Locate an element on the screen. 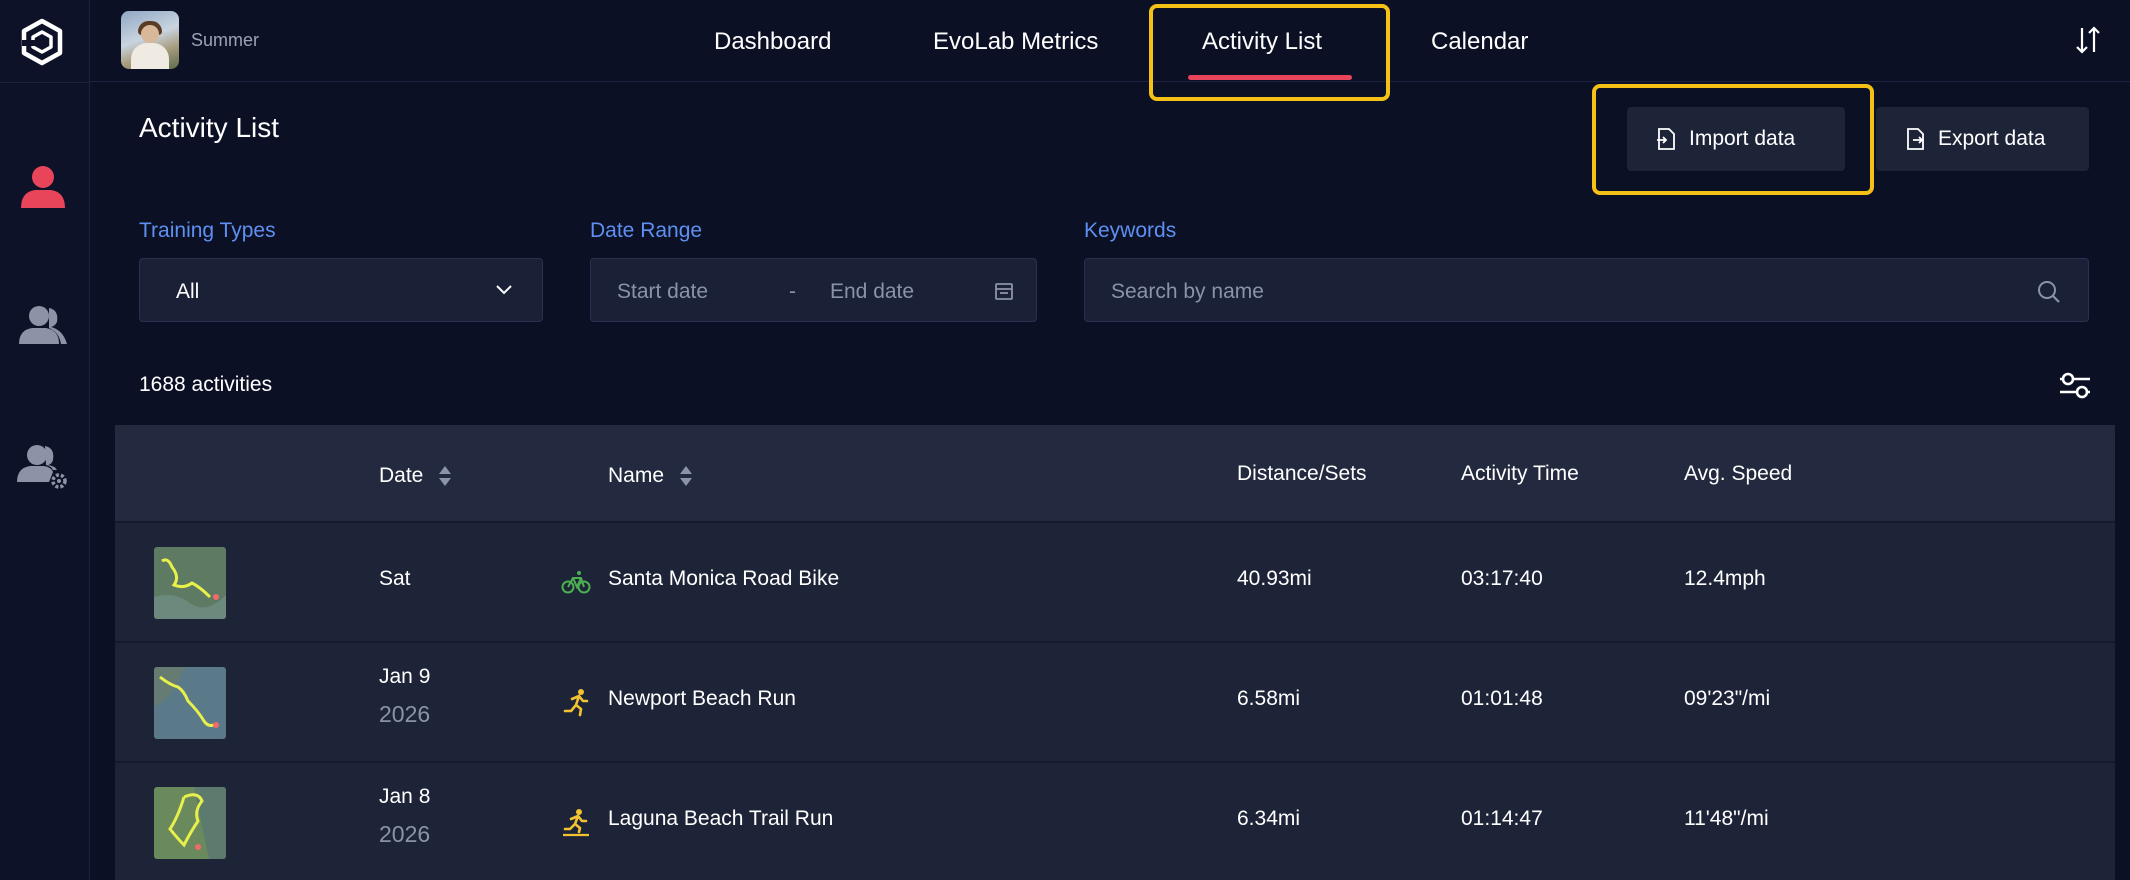  activity-distance: 6.58mi is located at coordinates (1269, 698).